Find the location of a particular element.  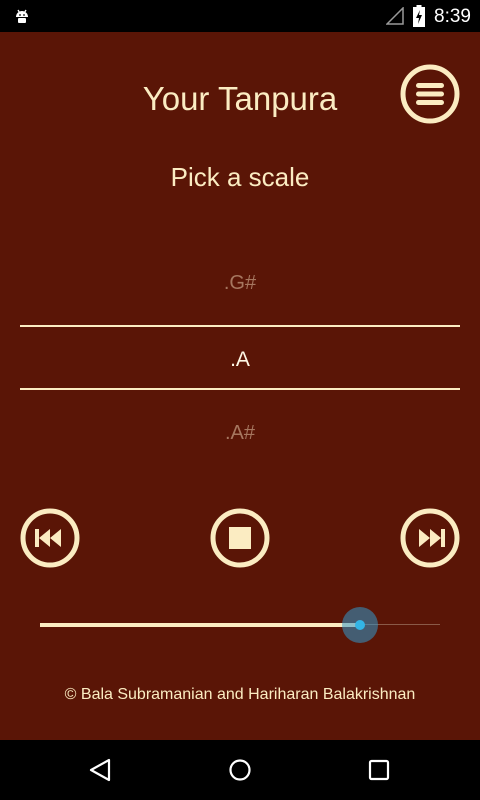

previous-button is located at coordinates (50, 538).